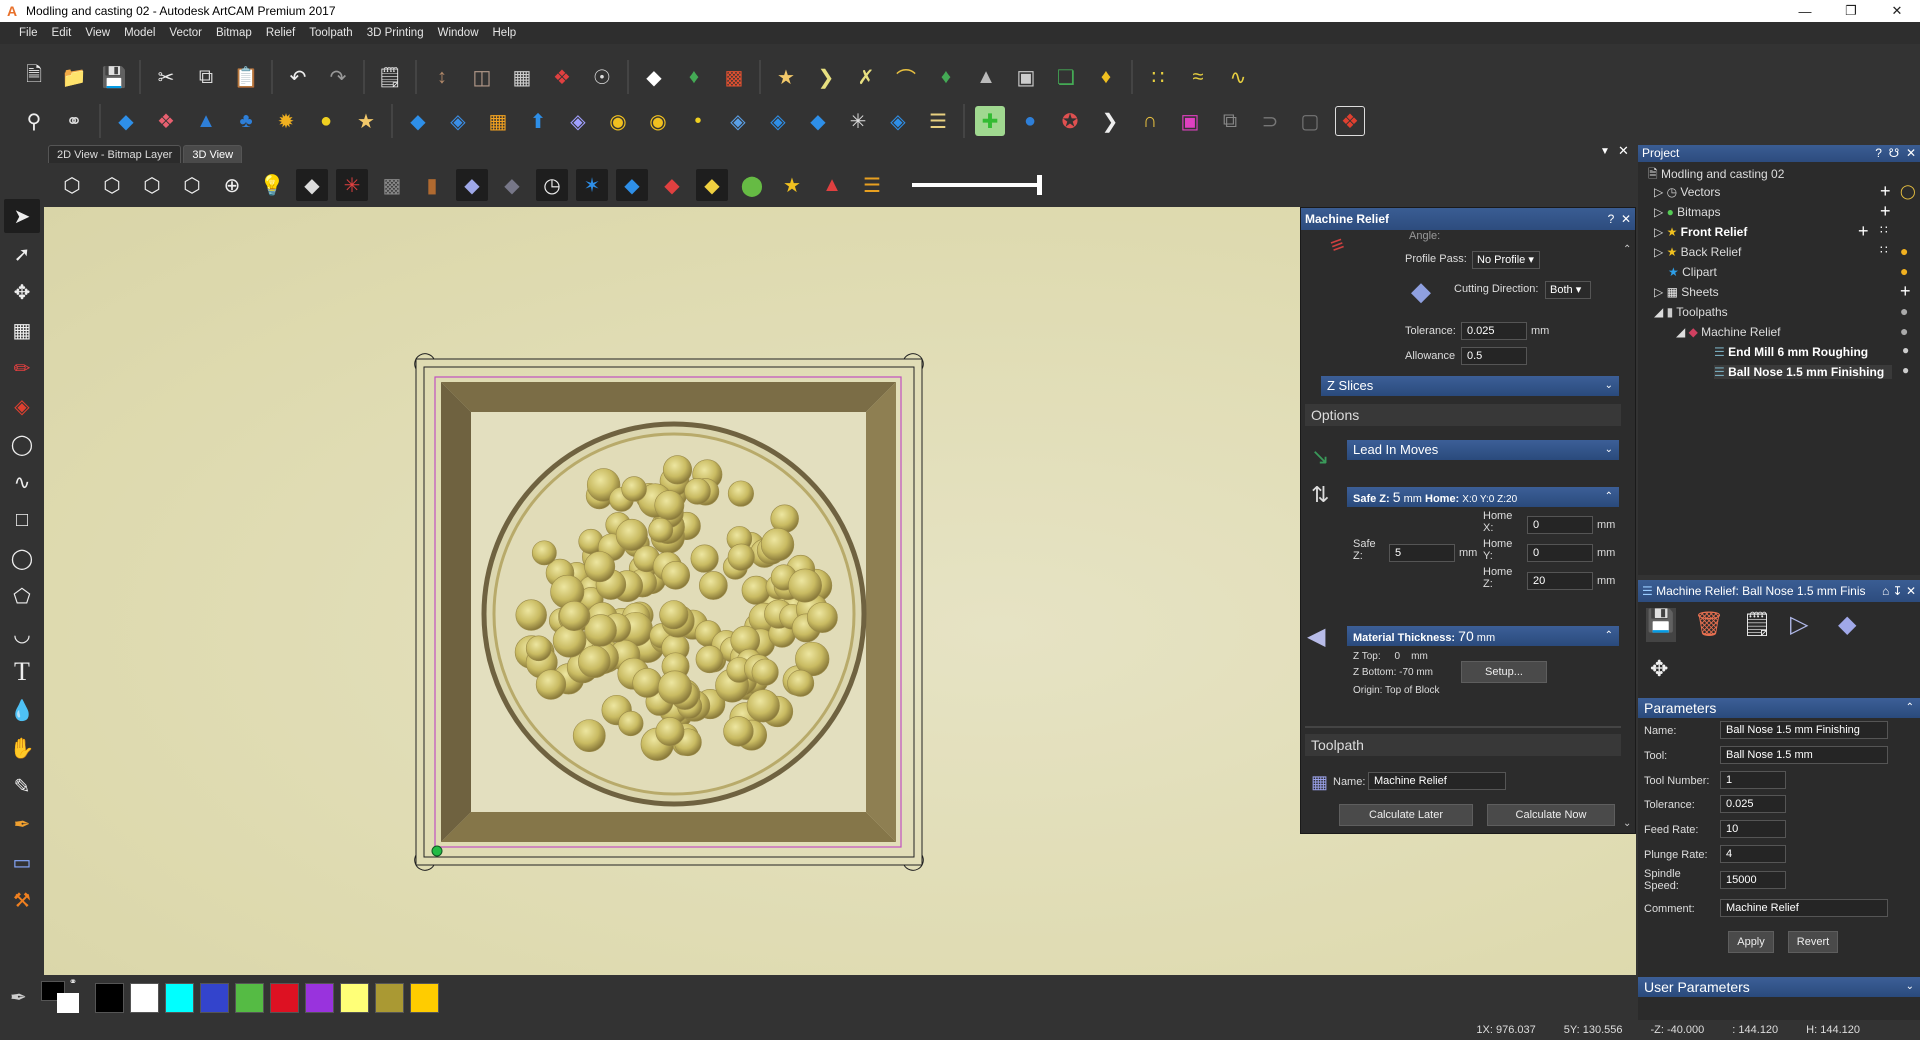 The width and height of the screenshot is (1920, 1040). What do you see at coordinates (482, 77) in the screenshot?
I see `split-view-icon: ◫` at bounding box center [482, 77].